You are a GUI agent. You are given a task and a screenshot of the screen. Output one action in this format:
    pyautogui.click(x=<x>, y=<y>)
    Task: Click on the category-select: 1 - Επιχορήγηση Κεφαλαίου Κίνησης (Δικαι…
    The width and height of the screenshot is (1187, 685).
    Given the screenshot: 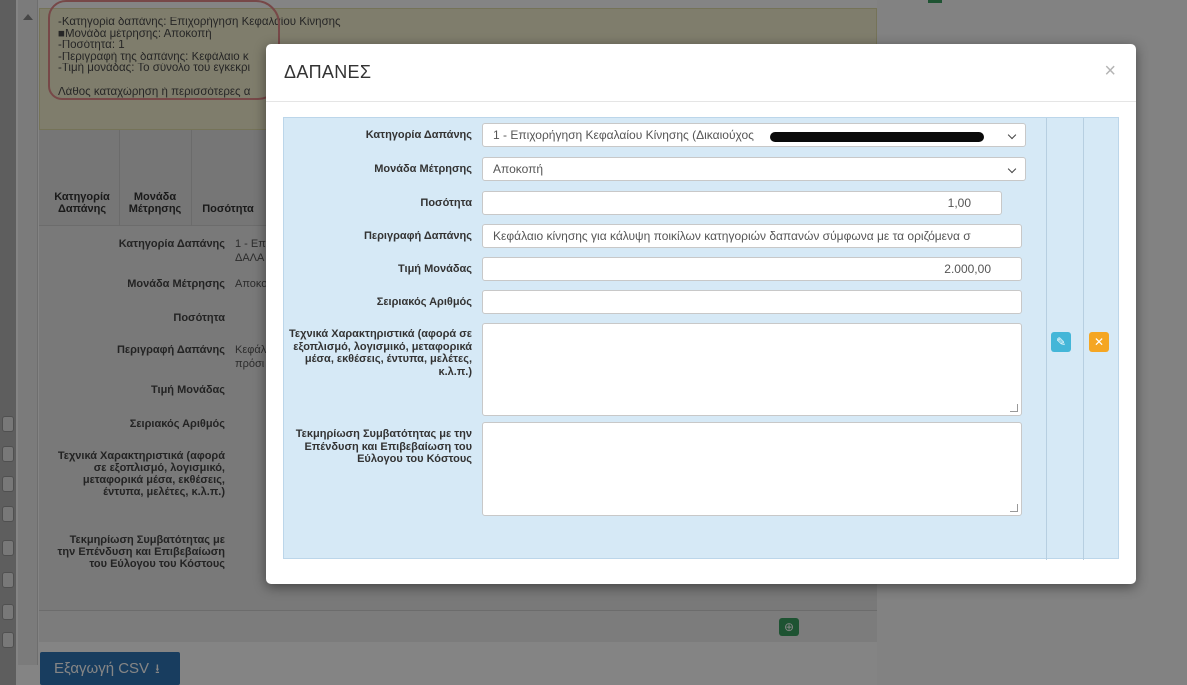 What is the action you would take?
    pyautogui.click(x=754, y=135)
    